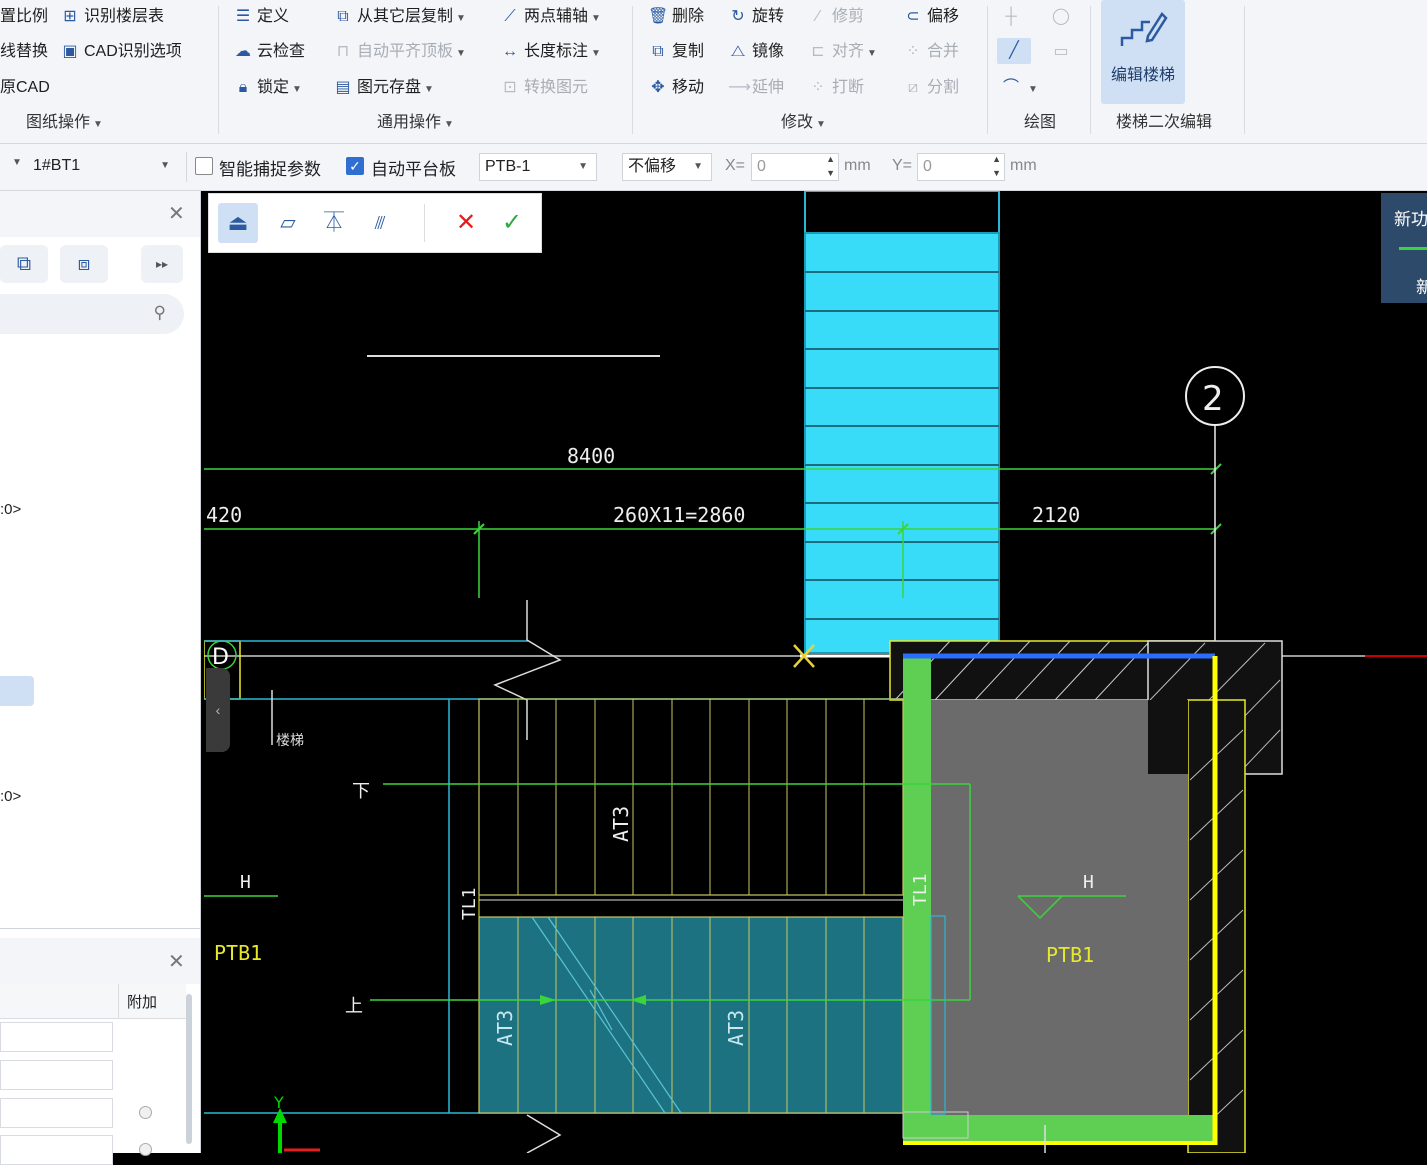  What do you see at coordinates (836, 17) in the screenshot?
I see `trim-button: ⁄ 修剪` at bounding box center [836, 17].